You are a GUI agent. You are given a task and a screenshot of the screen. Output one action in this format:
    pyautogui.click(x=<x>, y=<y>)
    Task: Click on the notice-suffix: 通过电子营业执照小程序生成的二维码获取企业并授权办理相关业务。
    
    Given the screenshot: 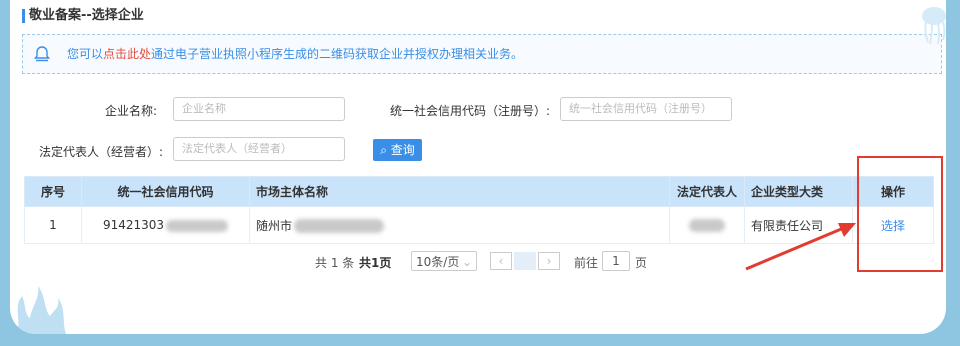 What is the action you would take?
    pyautogui.click(x=337, y=54)
    